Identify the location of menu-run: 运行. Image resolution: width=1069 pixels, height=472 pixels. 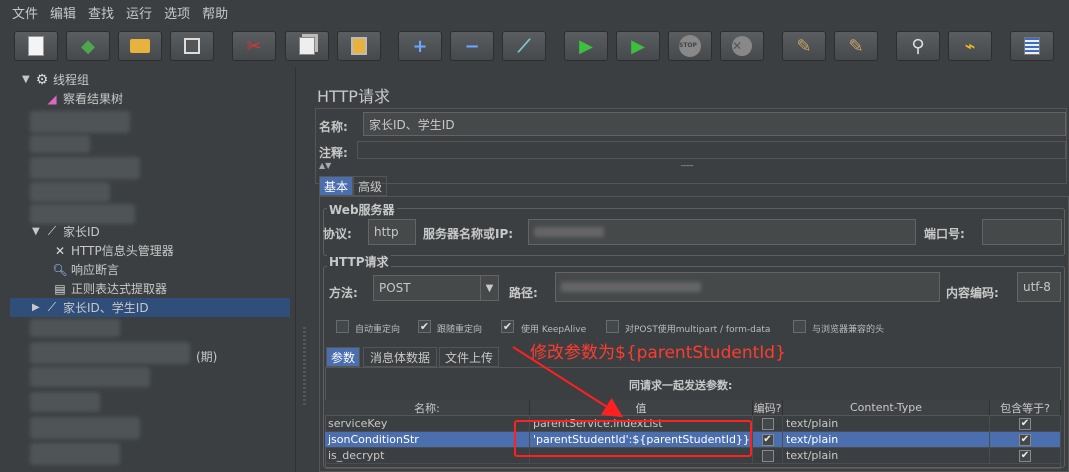
(139, 12).